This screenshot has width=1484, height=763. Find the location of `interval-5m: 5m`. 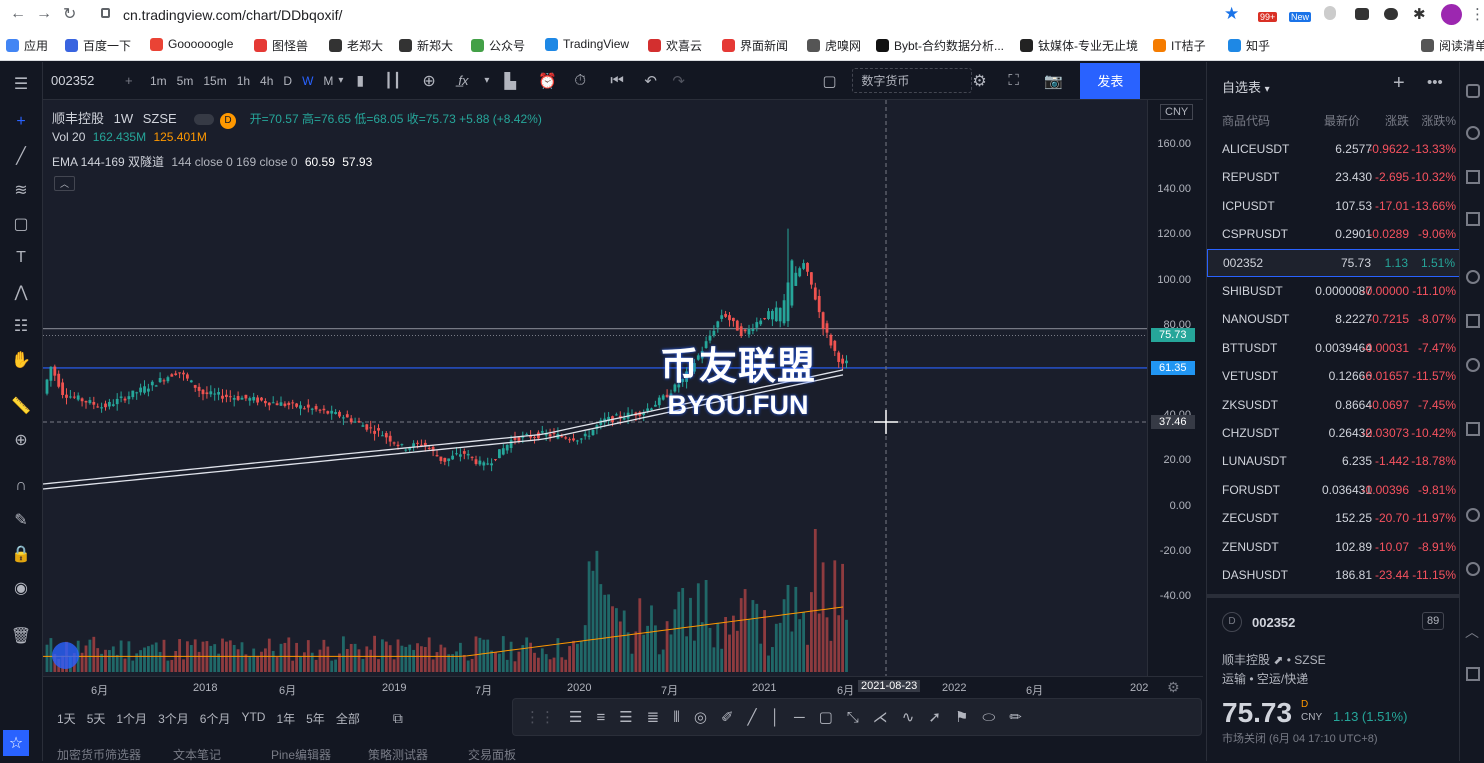

interval-5m: 5m is located at coordinates (185, 81).